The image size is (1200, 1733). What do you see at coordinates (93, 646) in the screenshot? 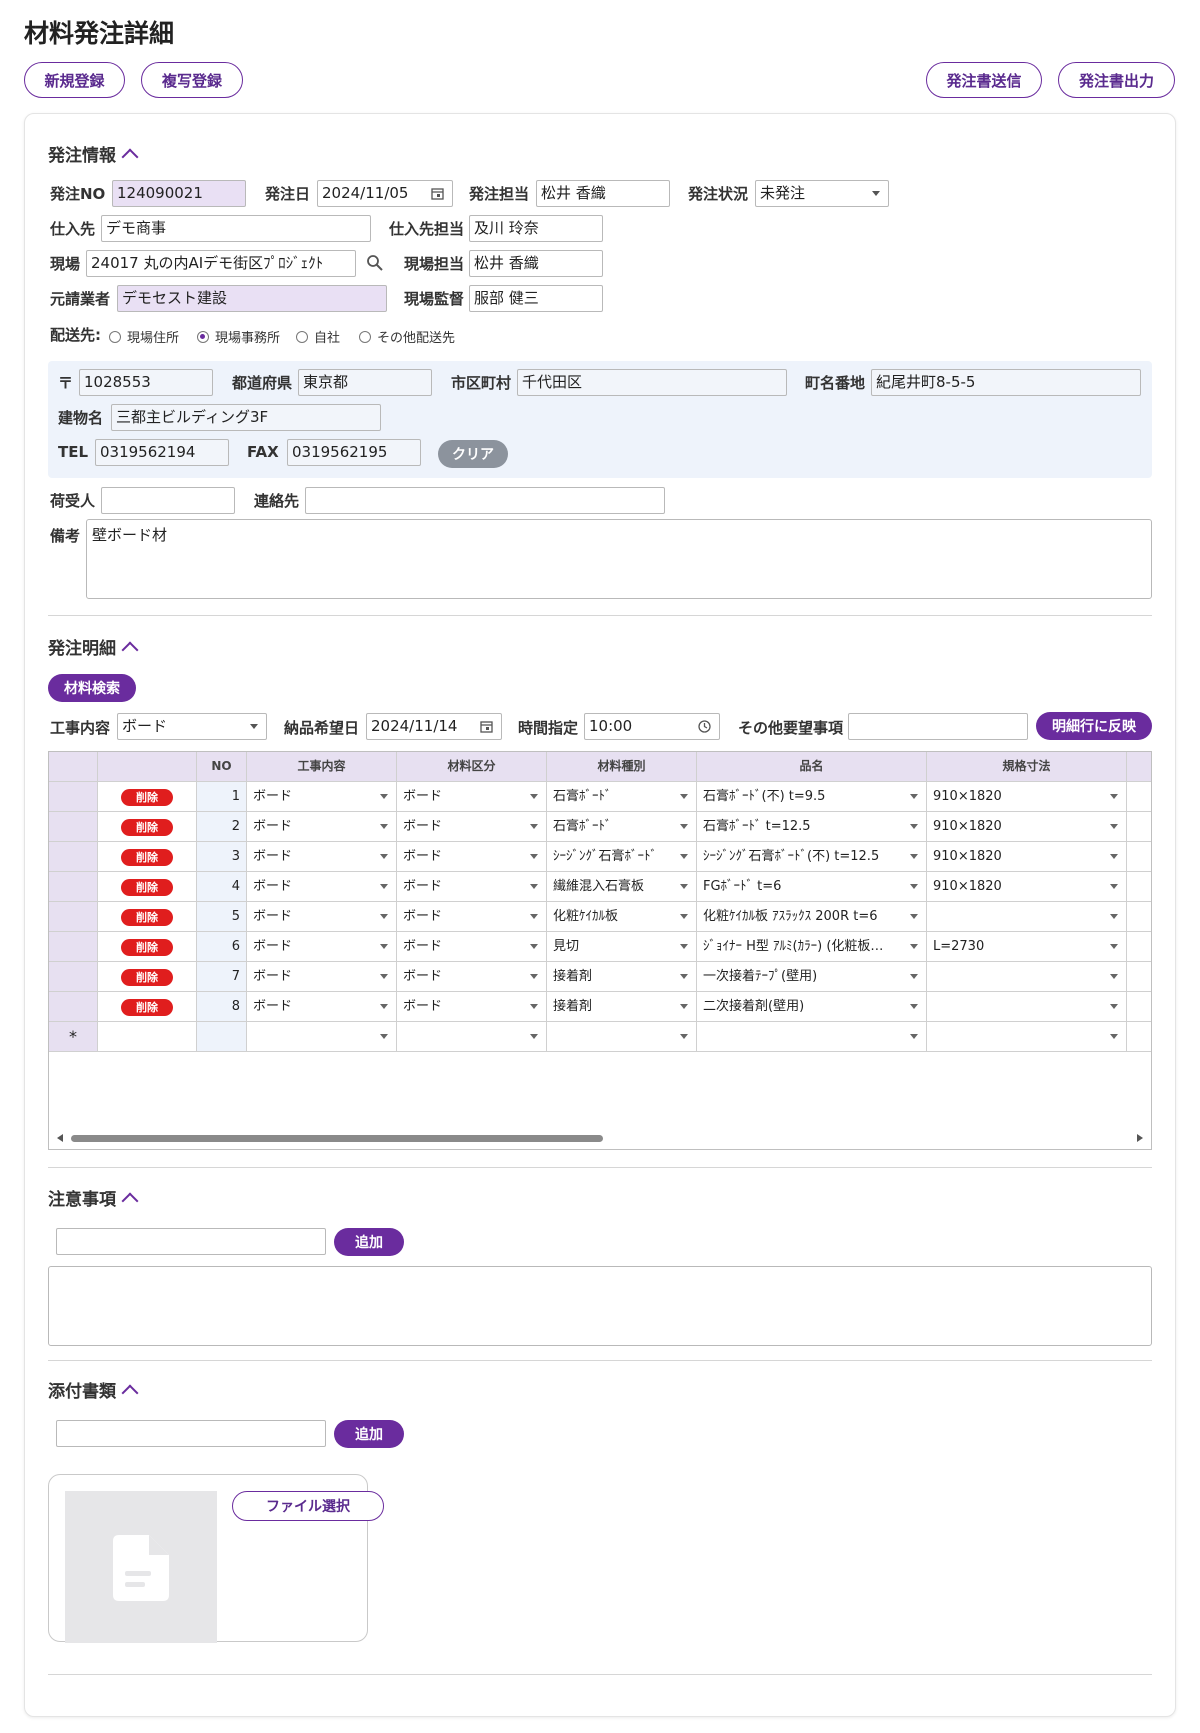
I see `section-order-details: 発注明細` at bounding box center [93, 646].